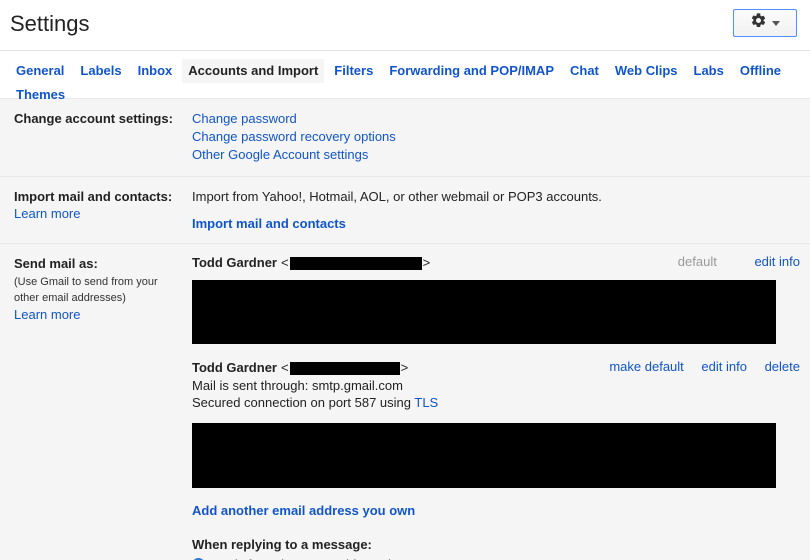  Describe the element at coordinates (155, 71) in the screenshot. I see `tab-inbox: Inbox` at that location.